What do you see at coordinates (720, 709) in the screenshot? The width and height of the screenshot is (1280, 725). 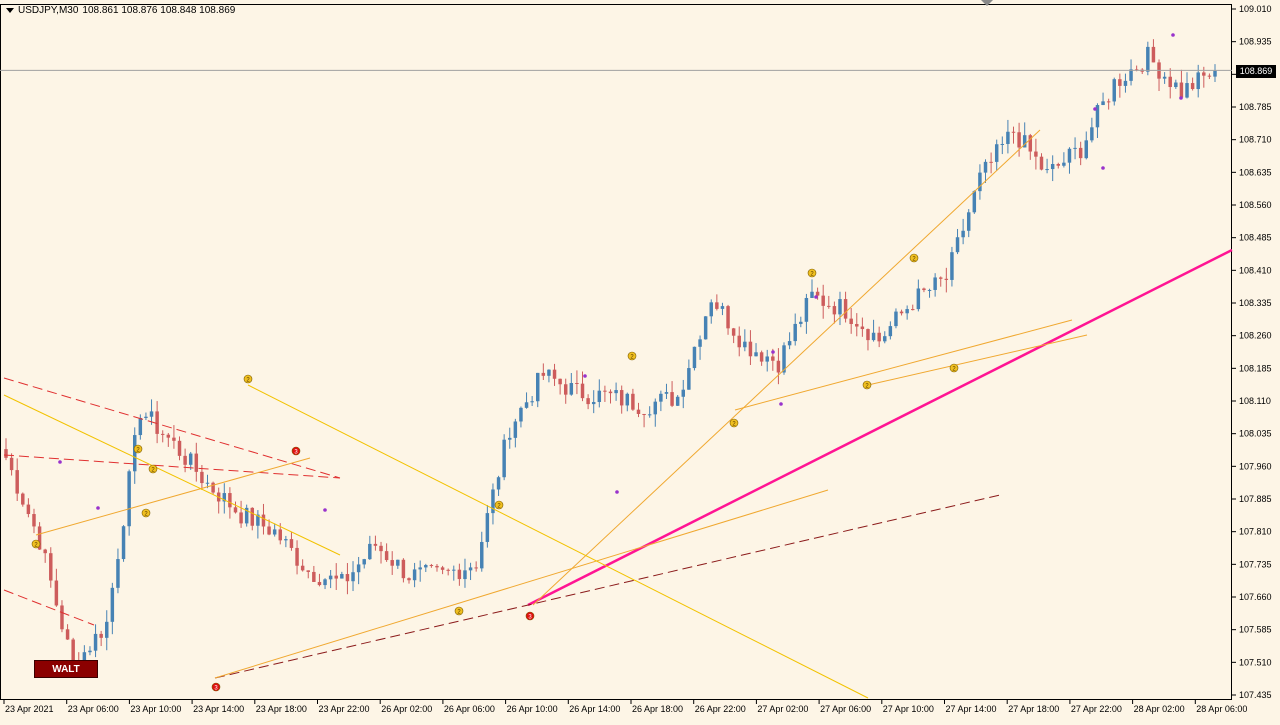 I see `x-tick-label: 26 Apr 22:00` at bounding box center [720, 709].